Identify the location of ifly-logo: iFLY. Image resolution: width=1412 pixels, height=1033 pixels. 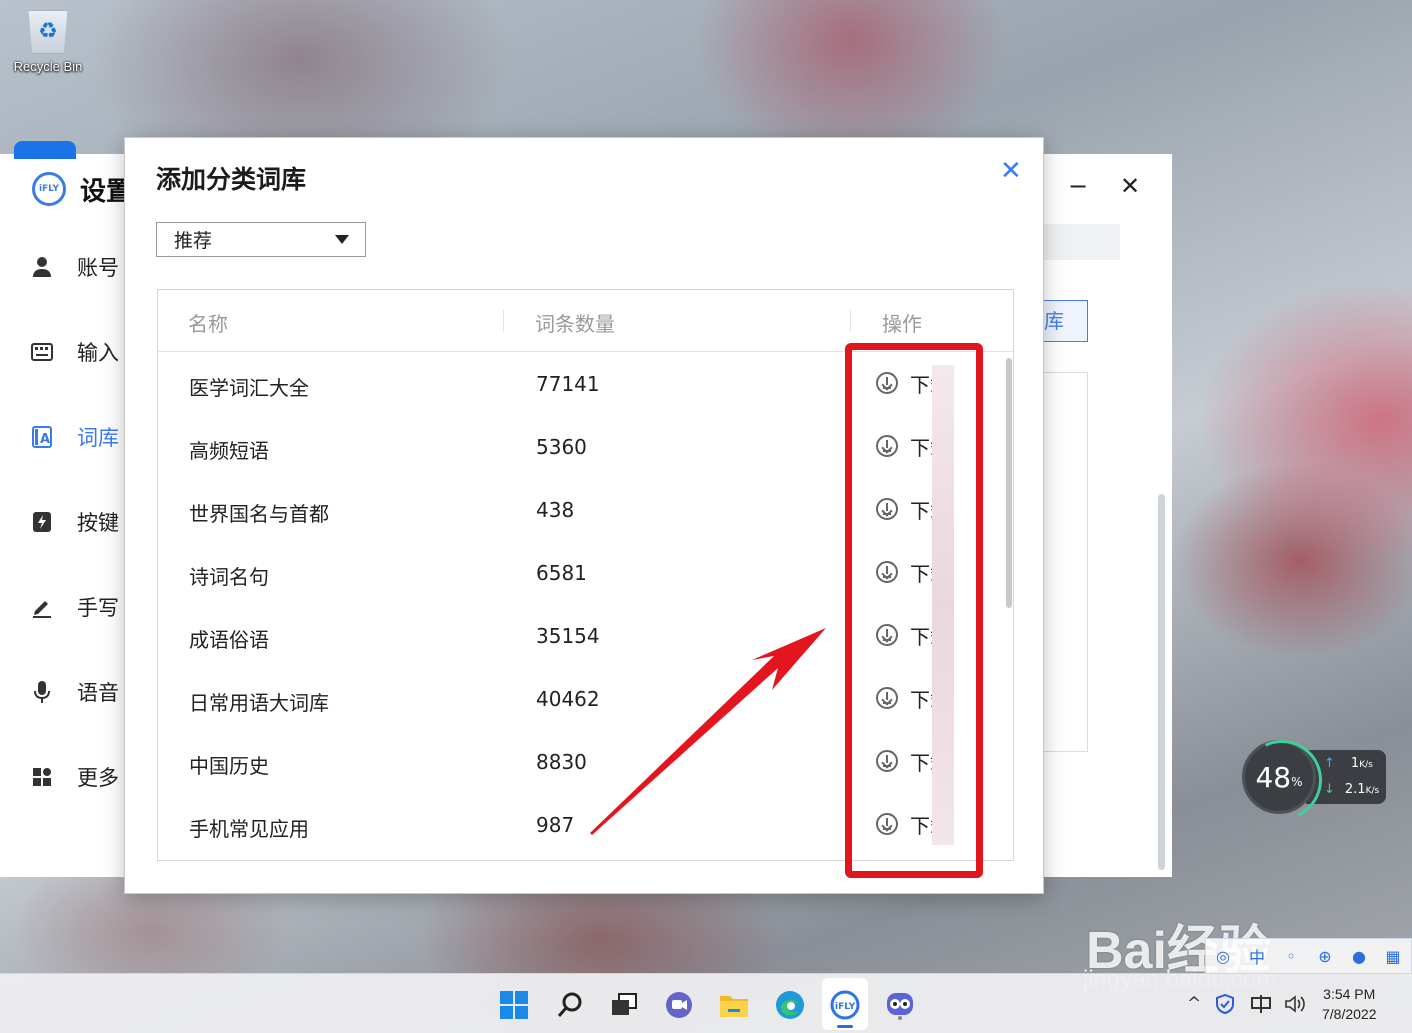
(49, 189).